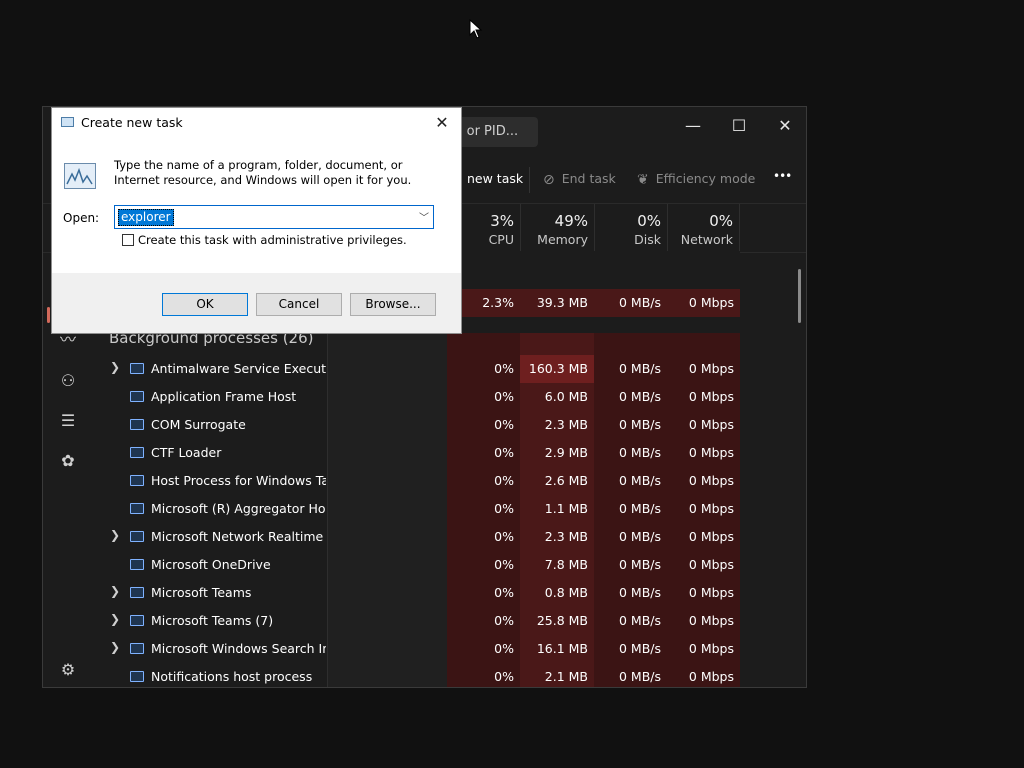 This screenshot has width=1024, height=768. What do you see at coordinates (68, 421) in the screenshot?
I see `details-nav-icon: ☰` at bounding box center [68, 421].